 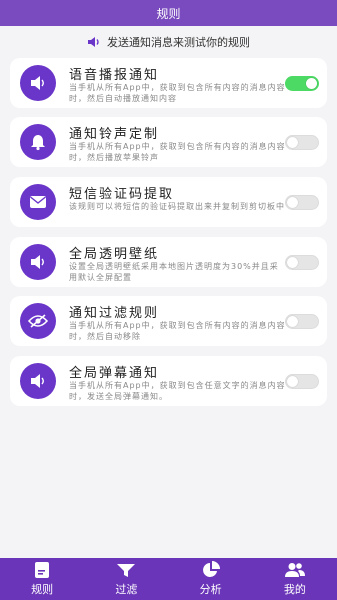 I want to click on rule-title: 通知铃声定制, so click(x=114, y=134).